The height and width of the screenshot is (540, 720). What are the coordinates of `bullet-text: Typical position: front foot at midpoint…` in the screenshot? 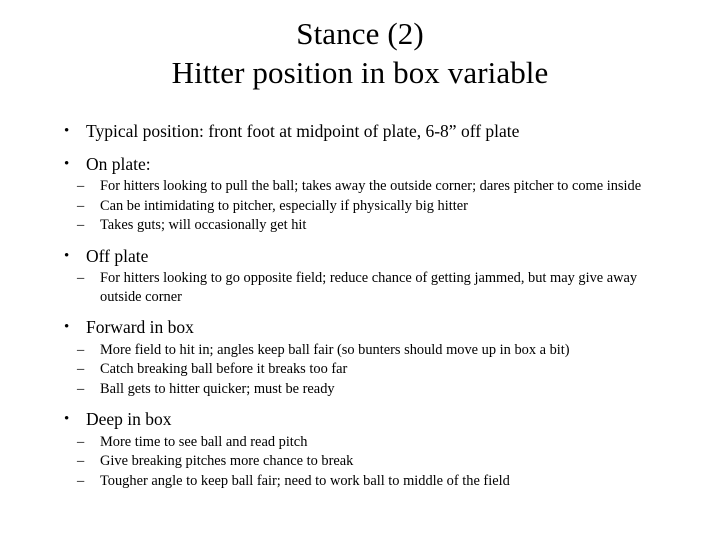 It's located at (303, 131).